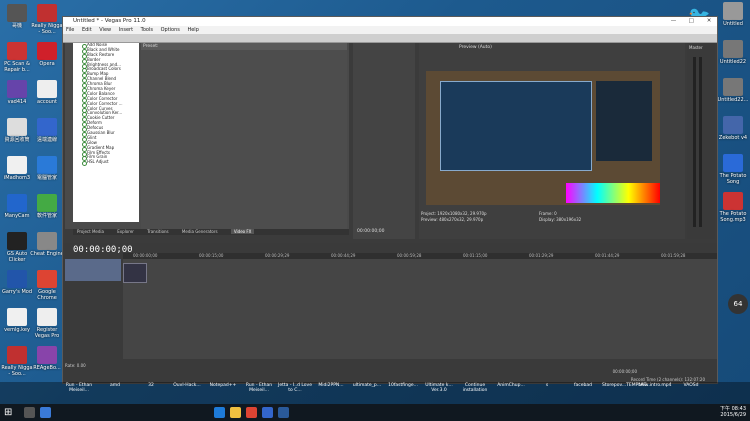 The width and height of the screenshot is (750, 421). Describe the element at coordinates (17, 292) in the screenshot. I see `desktop-icon-label: Garry's Mod` at that location.